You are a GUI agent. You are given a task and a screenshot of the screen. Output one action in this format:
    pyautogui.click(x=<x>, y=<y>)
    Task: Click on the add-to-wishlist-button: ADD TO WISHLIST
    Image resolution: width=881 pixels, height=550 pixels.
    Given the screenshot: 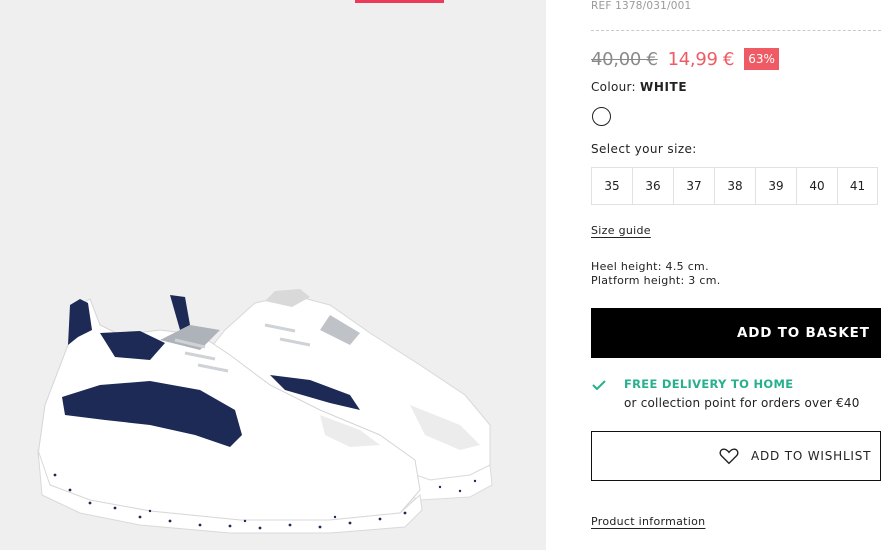 What is the action you would take?
    pyautogui.click(x=736, y=456)
    